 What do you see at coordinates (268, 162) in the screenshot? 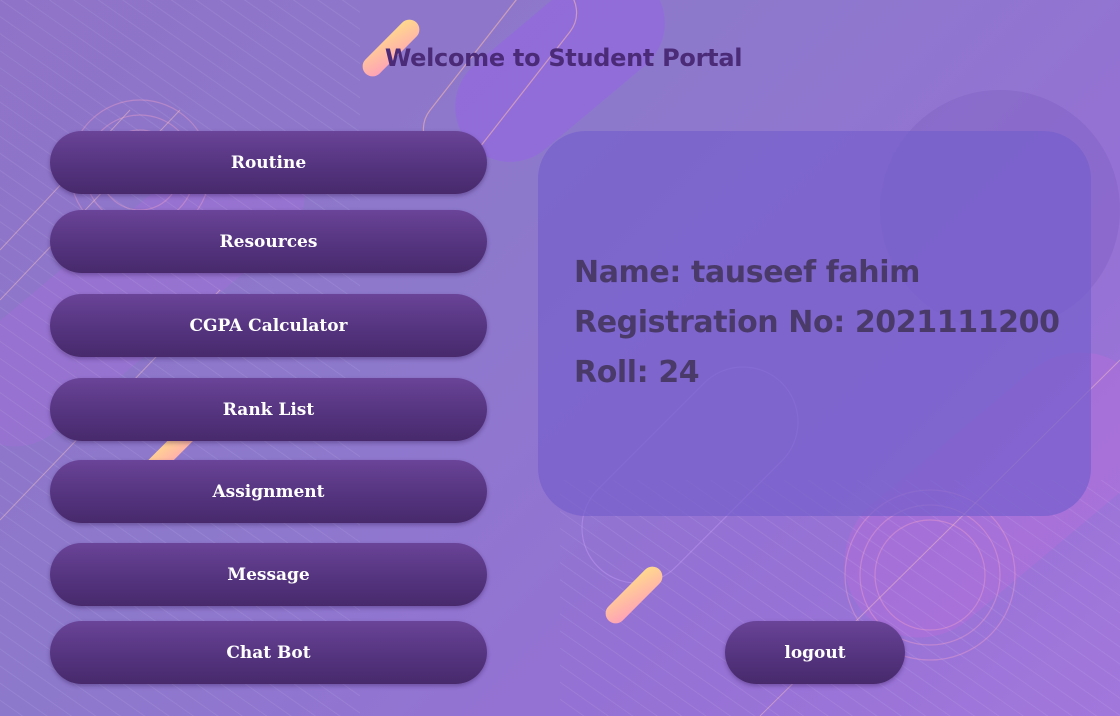
I see `routine-button: Routine` at bounding box center [268, 162].